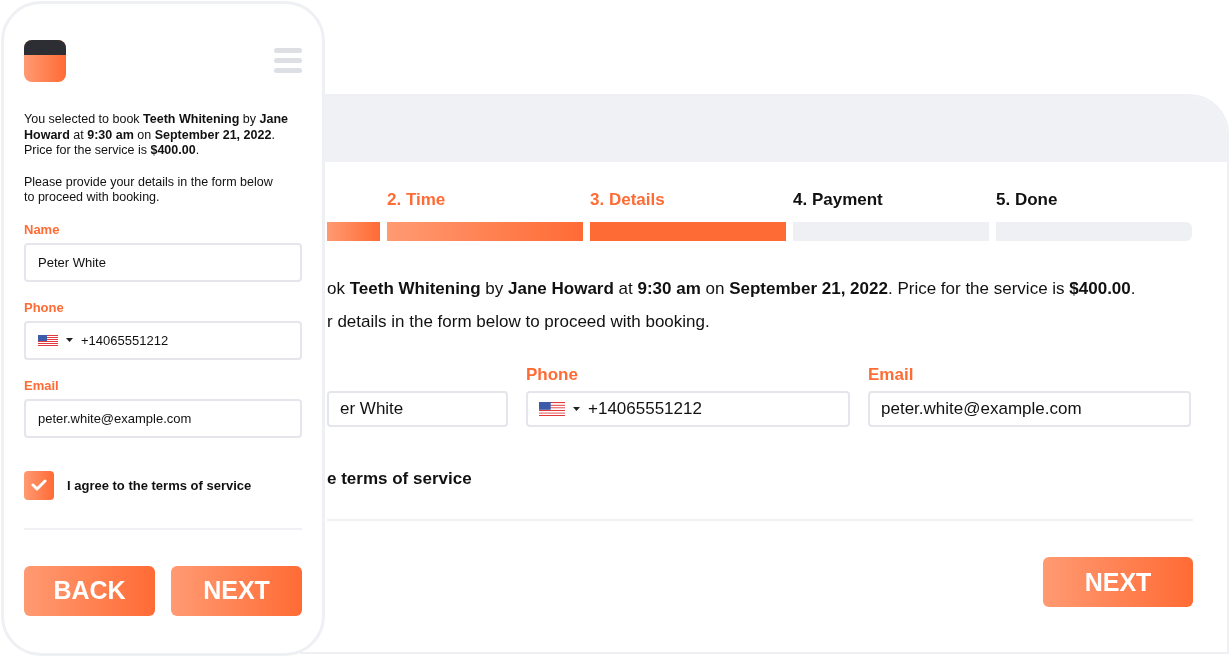 The image size is (1232, 657). I want to click on booking-summary: ok Teeth Whitening by Jane Howard at 9:30 am on September 21, 2022. Price for the service is $400.00., so click(732, 289).